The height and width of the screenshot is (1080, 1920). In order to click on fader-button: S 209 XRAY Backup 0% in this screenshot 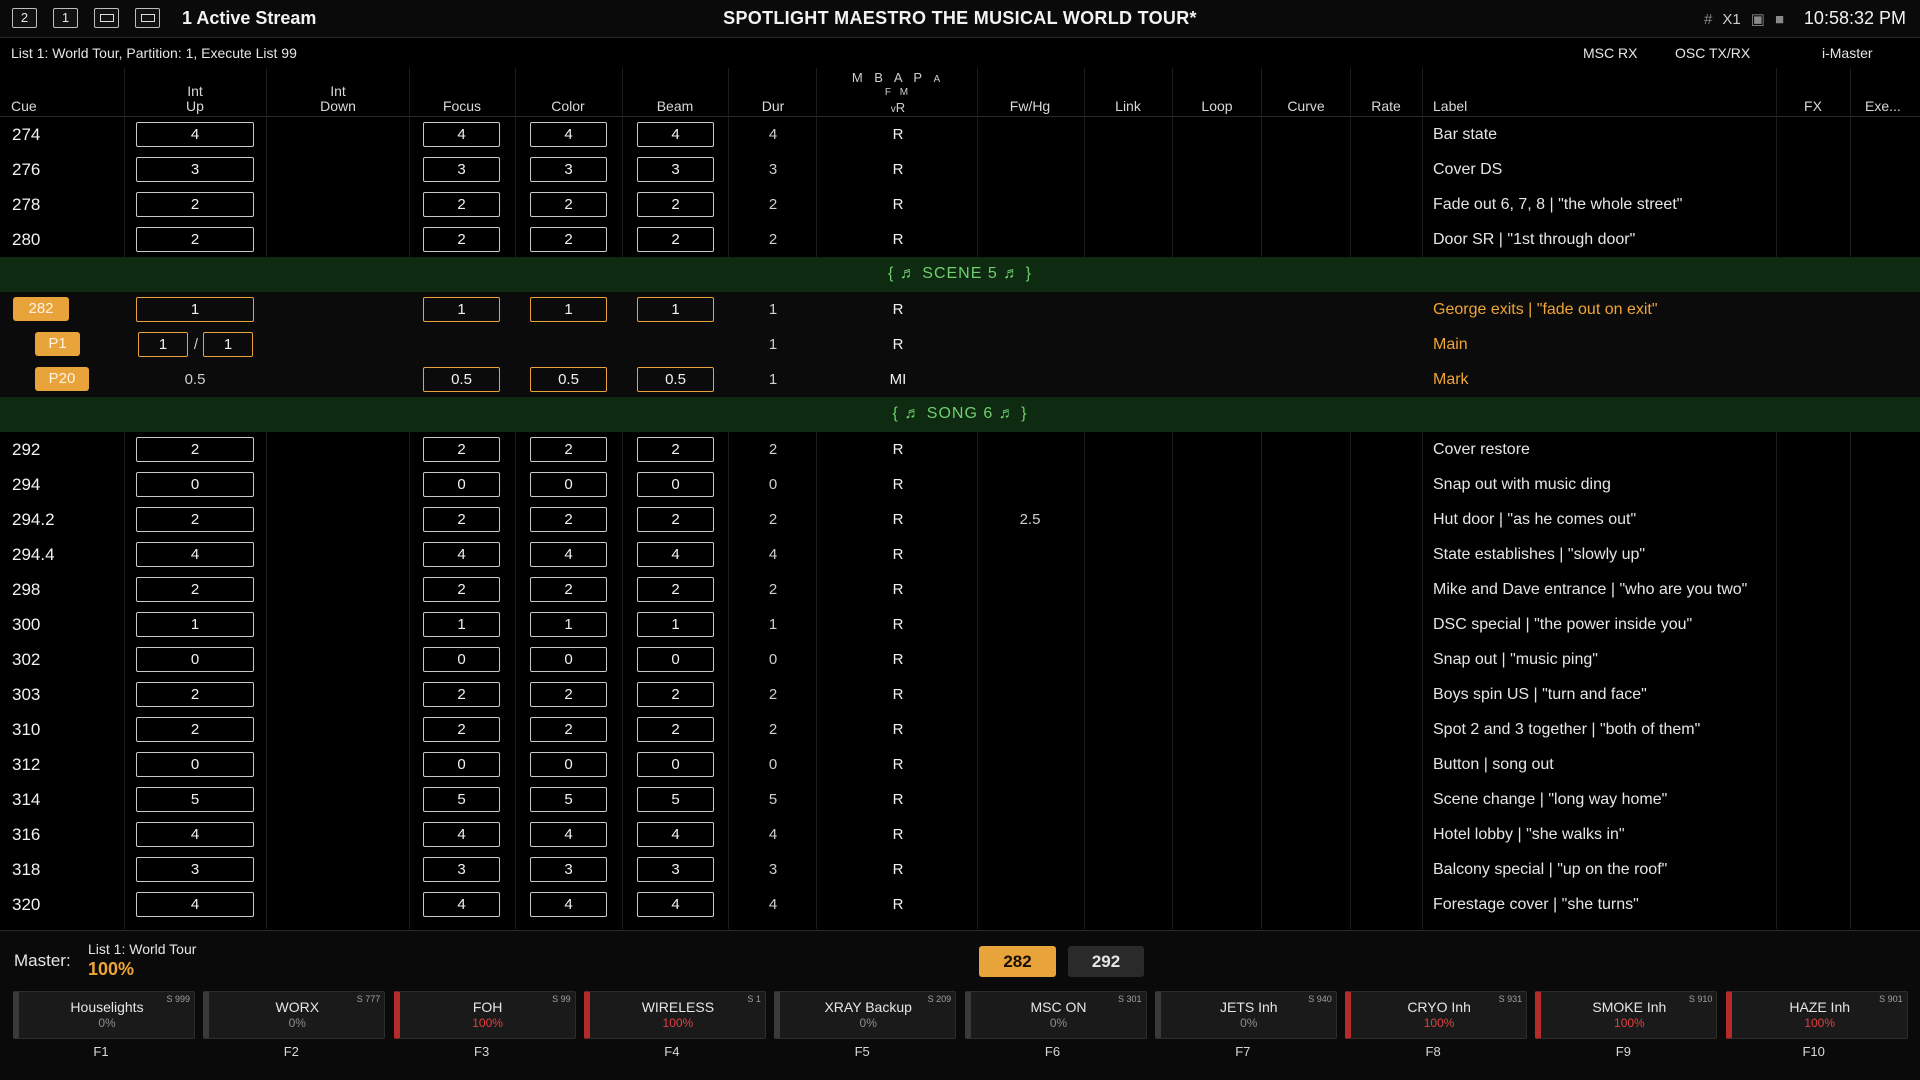, I will do `click(865, 1015)`.